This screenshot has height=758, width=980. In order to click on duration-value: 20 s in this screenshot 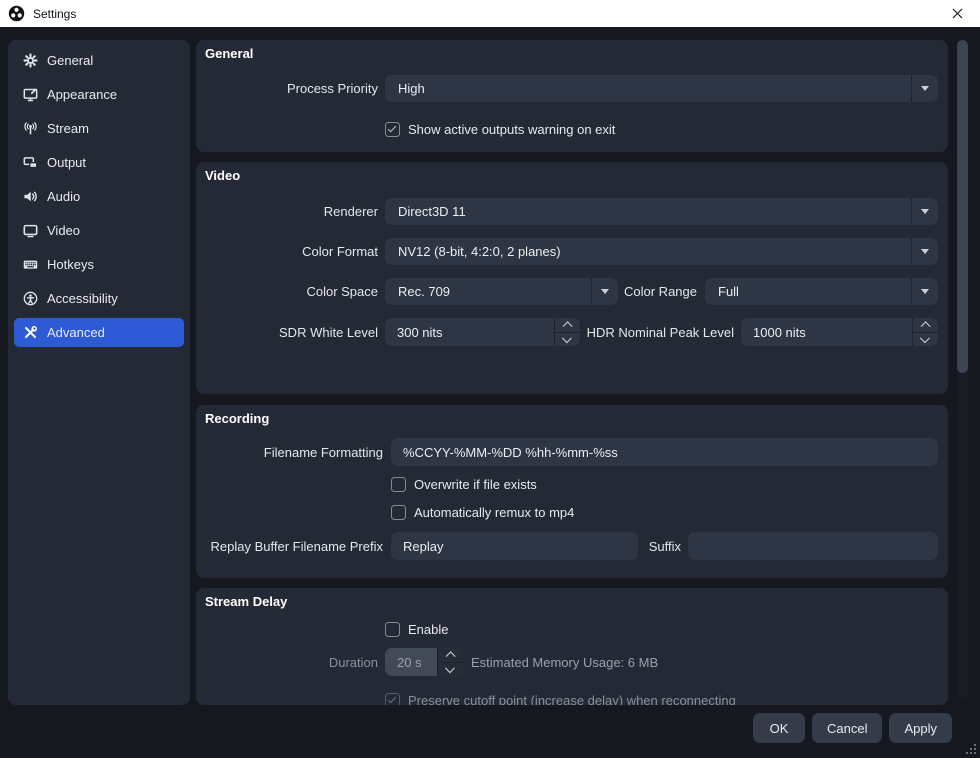, I will do `click(411, 662)`.